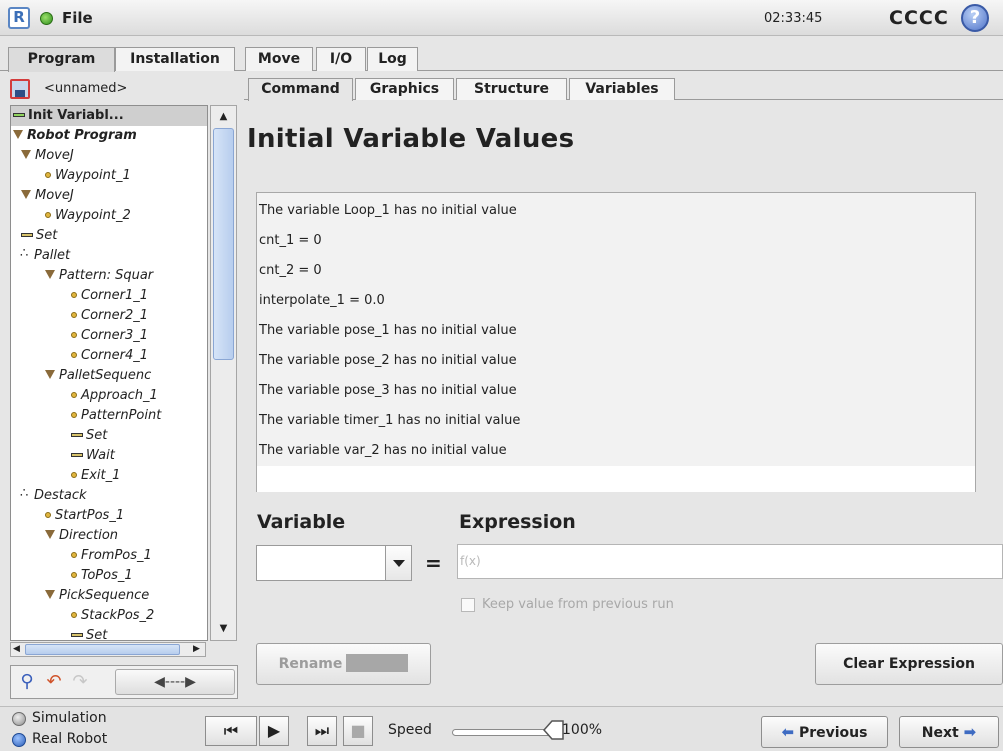 This screenshot has width=1003, height=751. Describe the element at coordinates (139, 576) in the screenshot. I see `tree-node: ToPos_1` at that location.